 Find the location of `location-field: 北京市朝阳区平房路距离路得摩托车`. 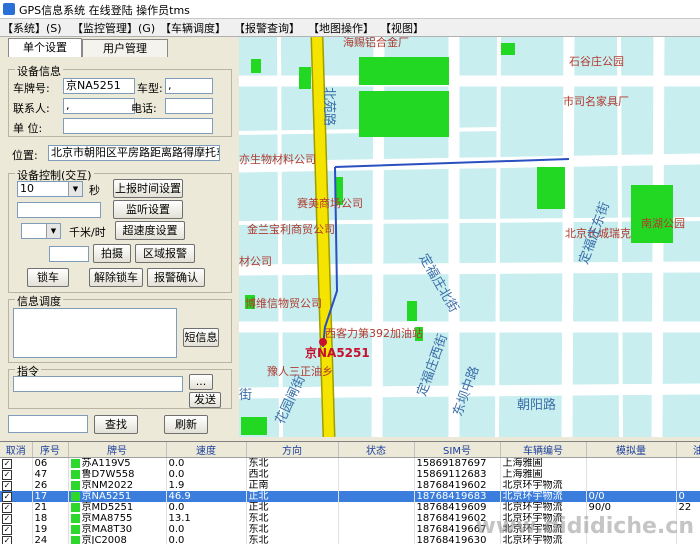

location-field: 北京市朝阳区平房路距离路得摩托车 is located at coordinates (134, 153).